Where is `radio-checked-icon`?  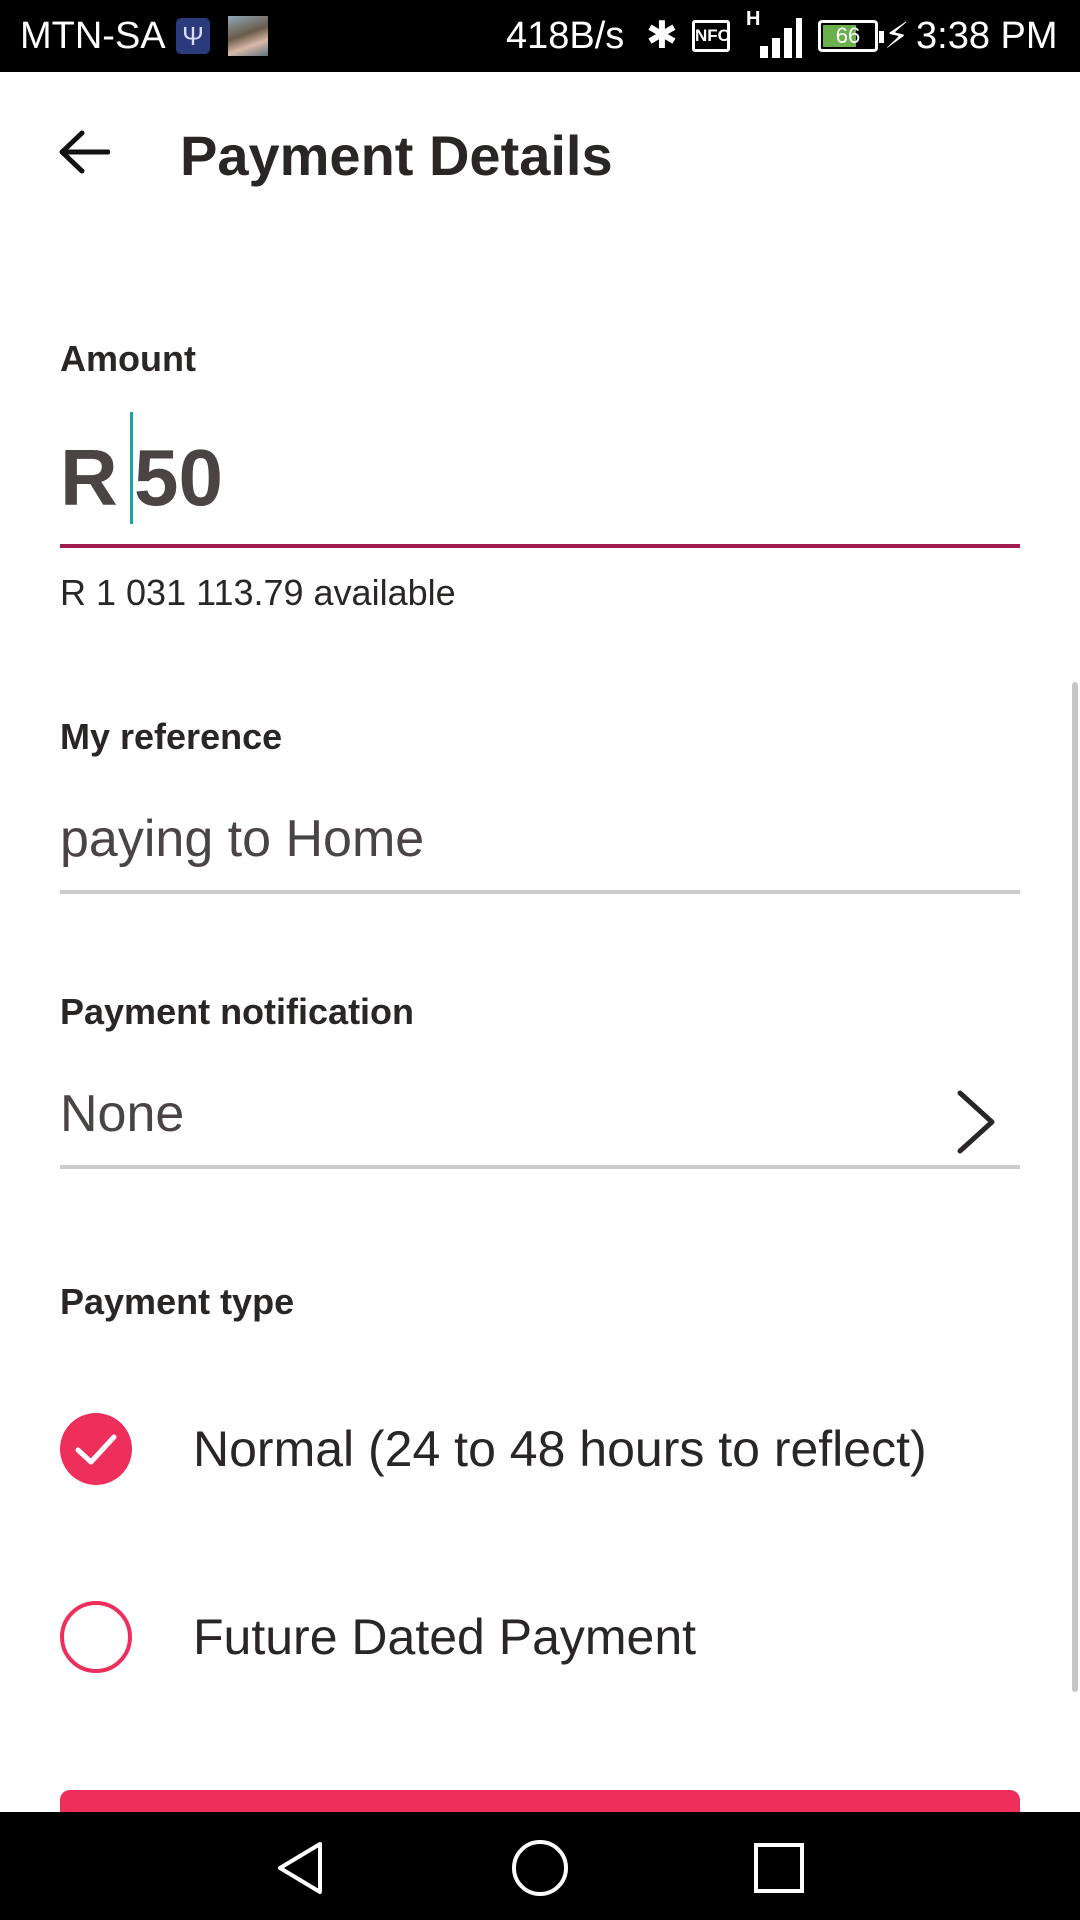 radio-checked-icon is located at coordinates (96, 1449).